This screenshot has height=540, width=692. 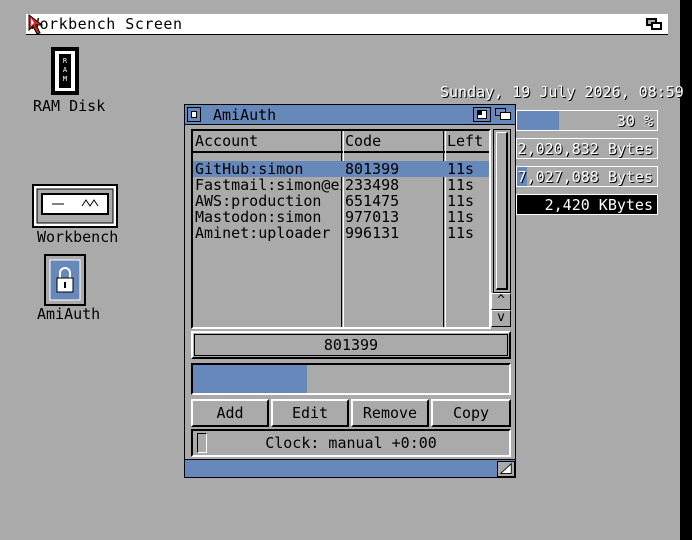 What do you see at coordinates (258, 201) in the screenshot?
I see `account-name: AWS:production` at bounding box center [258, 201].